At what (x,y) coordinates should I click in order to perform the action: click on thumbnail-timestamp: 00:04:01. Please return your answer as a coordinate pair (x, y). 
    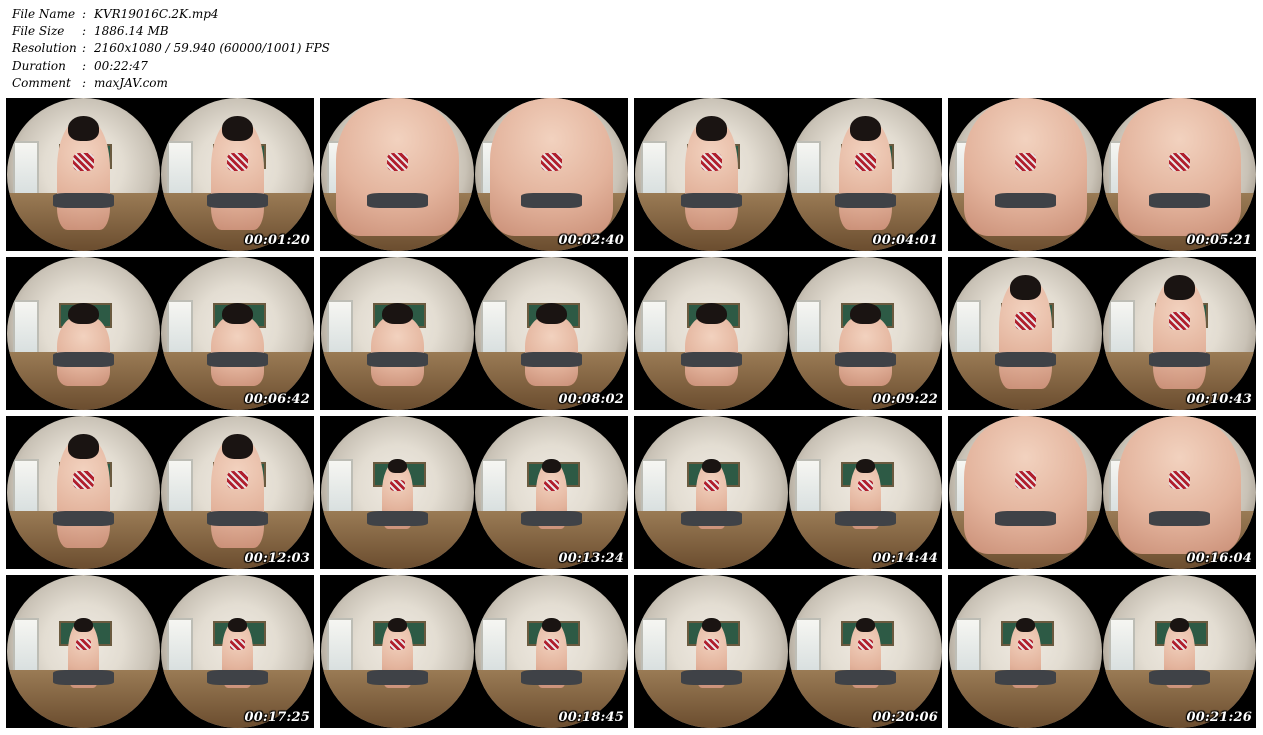
    Looking at the image, I should click on (905, 240).